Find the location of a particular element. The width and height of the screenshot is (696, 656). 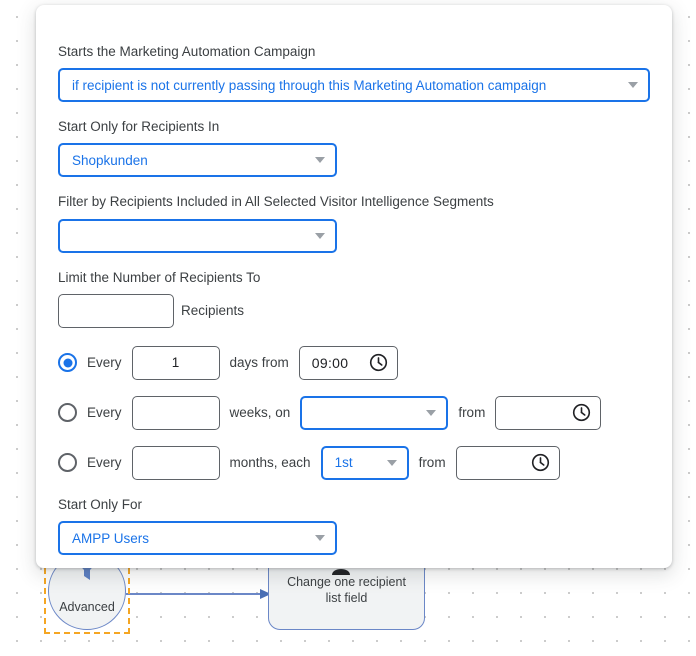

campaign-start-label: Starts the Marketing Automation Campaign is located at coordinates (187, 51).